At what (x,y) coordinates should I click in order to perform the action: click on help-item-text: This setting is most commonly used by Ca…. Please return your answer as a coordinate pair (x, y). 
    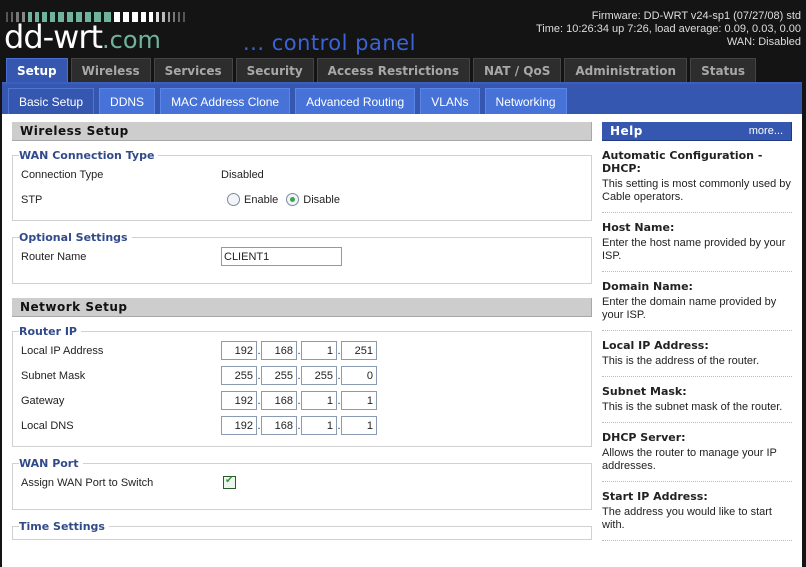
    Looking at the image, I should click on (696, 190).